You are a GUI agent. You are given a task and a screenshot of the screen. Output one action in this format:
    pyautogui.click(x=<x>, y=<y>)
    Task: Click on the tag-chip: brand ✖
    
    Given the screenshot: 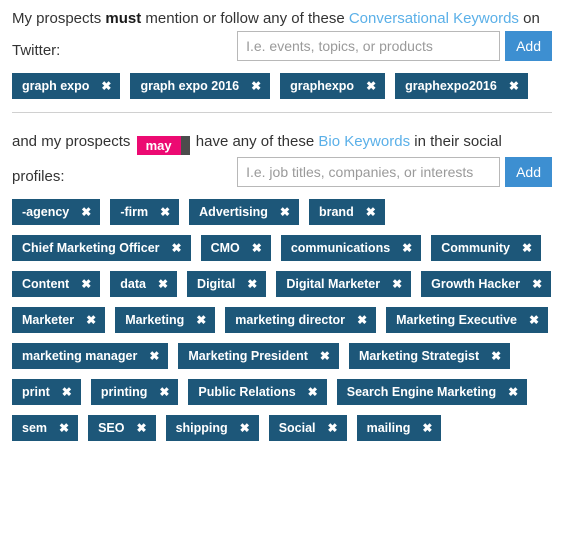 What is the action you would take?
    pyautogui.click(x=346, y=212)
    